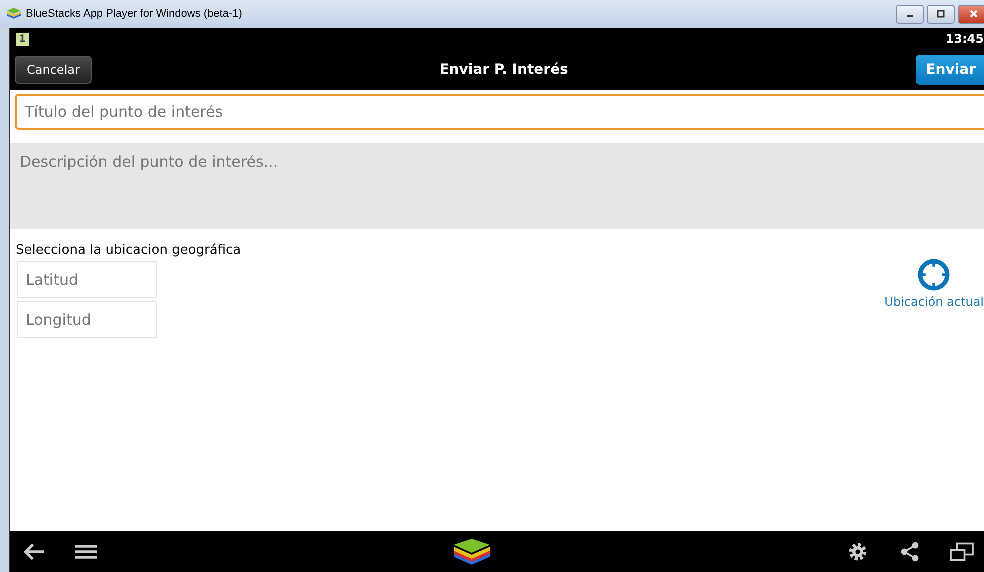  I want to click on maximize-icon, so click(941, 14).